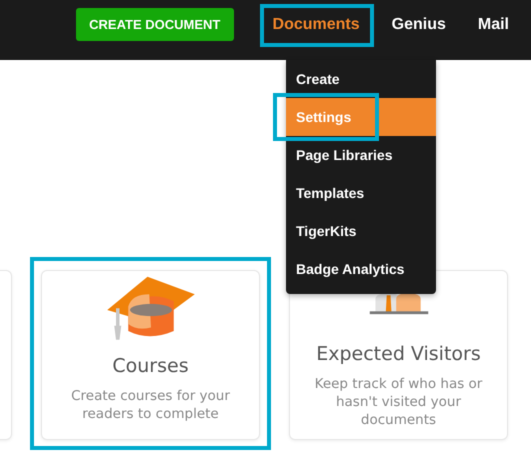 This screenshot has width=531, height=455. Describe the element at coordinates (150, 405) in the screenshot. I see `card-description: Create courses for your readers to complete` at that location.